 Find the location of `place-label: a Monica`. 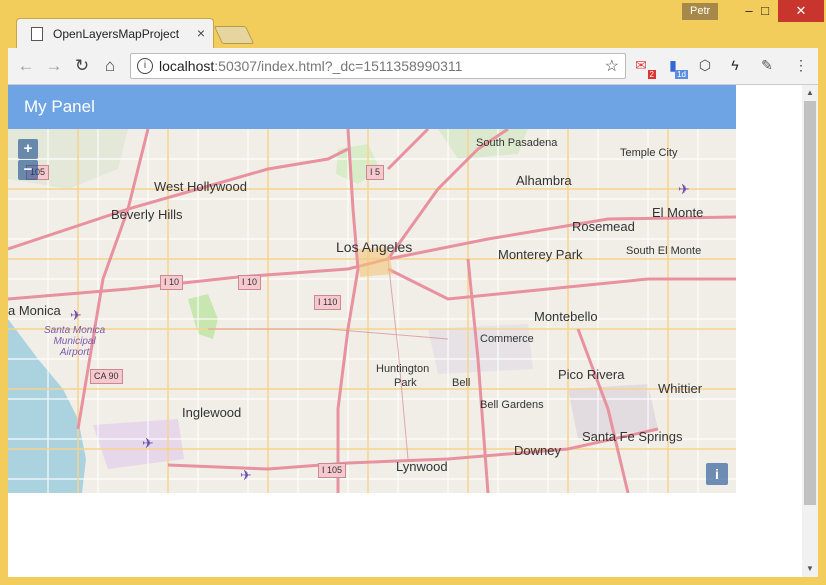

place-label: a Monica is located at coordinates (34, 310).